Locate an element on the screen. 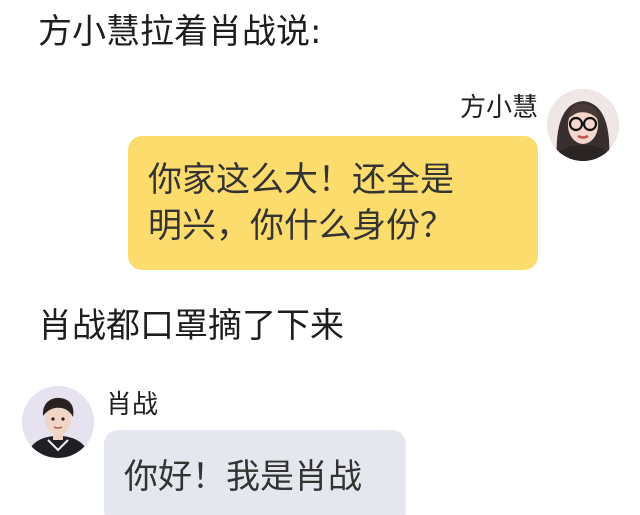 Image resolution: width=640 pixels, height=515 pixels. chat-bubble-incoming-left: 你好！我是肖战 is located at coordinates (255, 472).